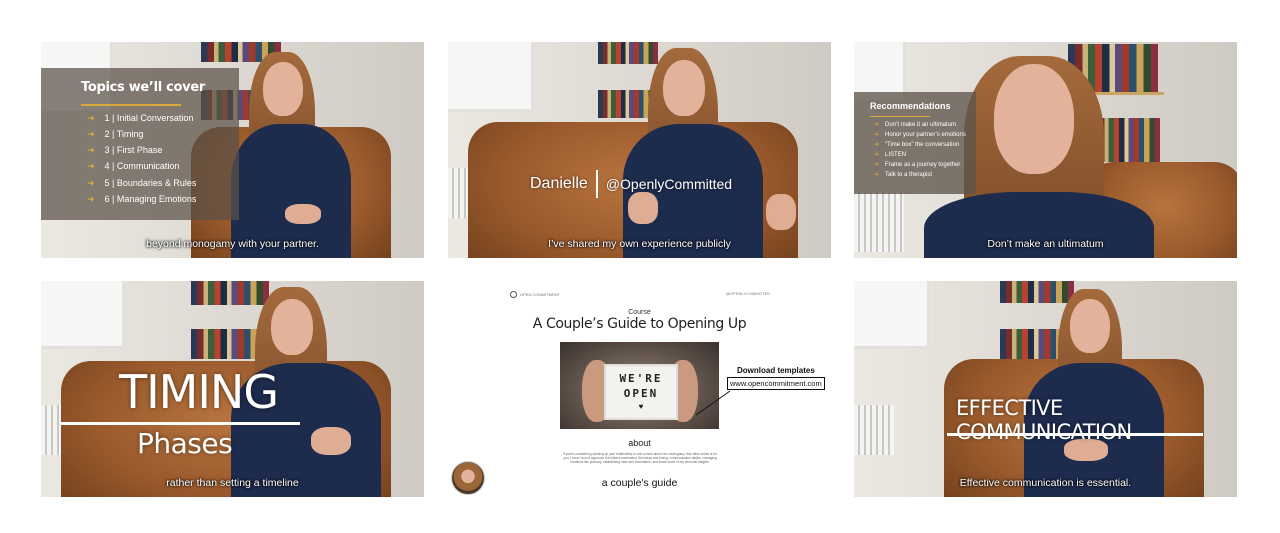  Describe the element at coordinates (199, 392) in the screenshot. I see `section-title: TIMING` at that location.